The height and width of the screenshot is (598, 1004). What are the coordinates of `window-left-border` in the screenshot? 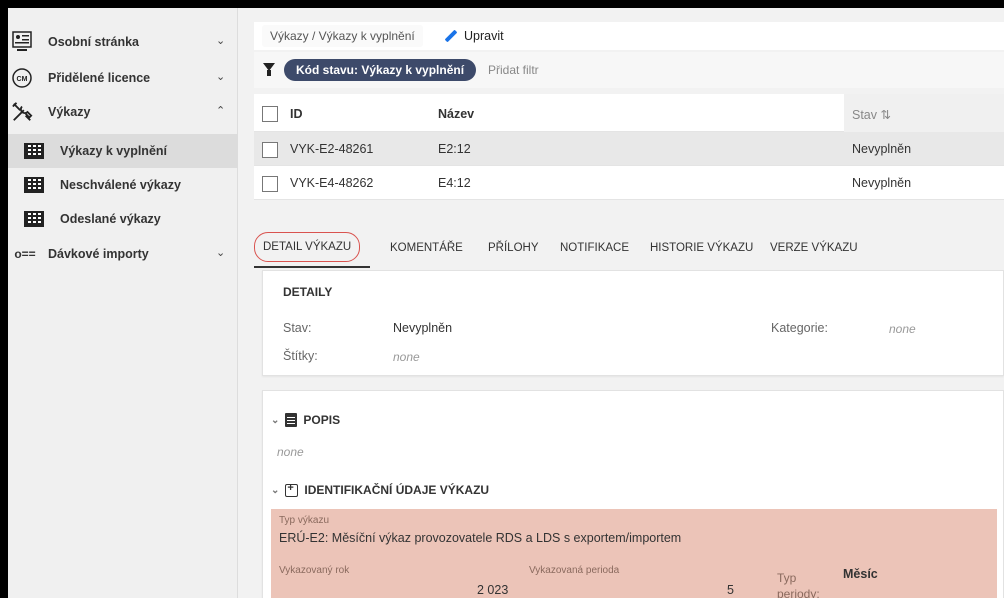 It's located at (4, 299).